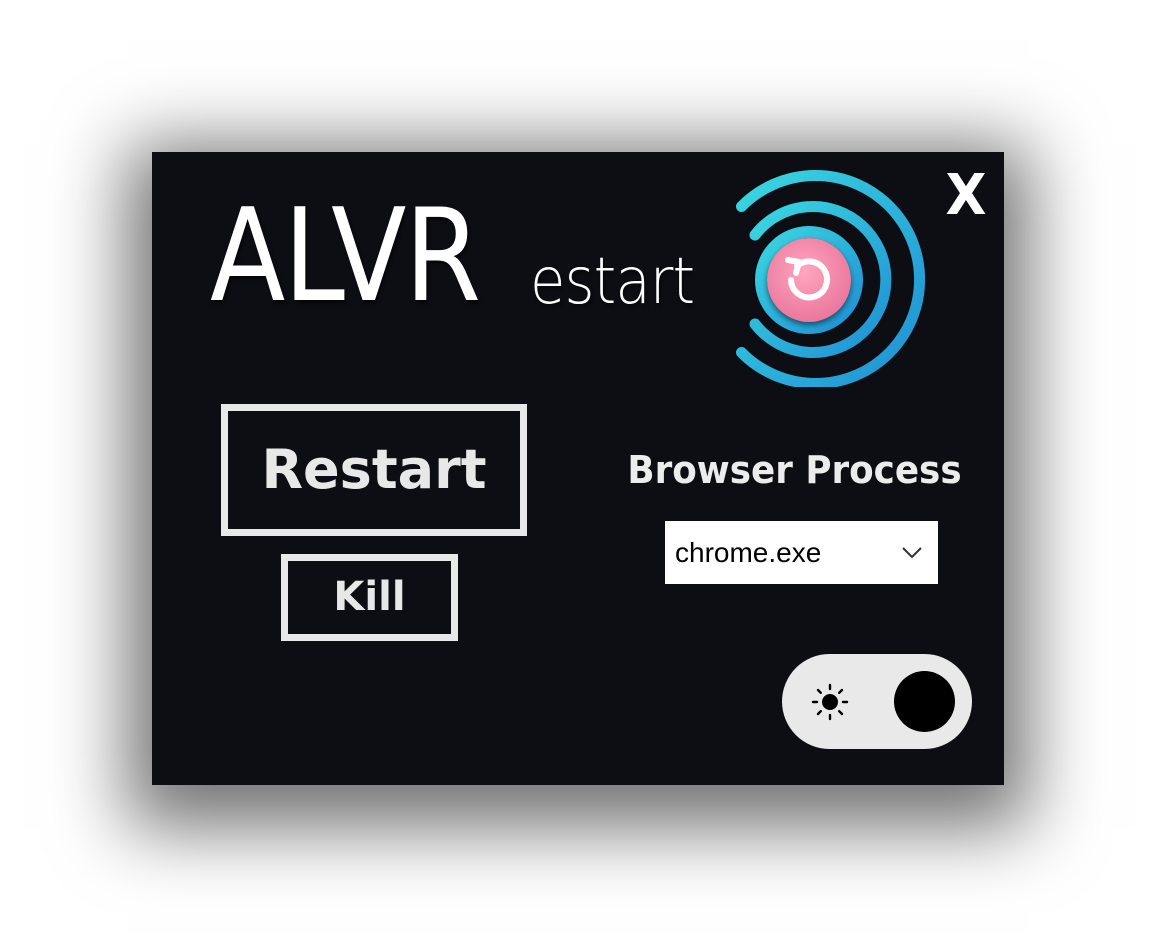 The image size is (1155, 937). What do you see at coordinates (369, 597) in the screenshot?
I see `kill-button: Kill` at bounding box center [369, 597].